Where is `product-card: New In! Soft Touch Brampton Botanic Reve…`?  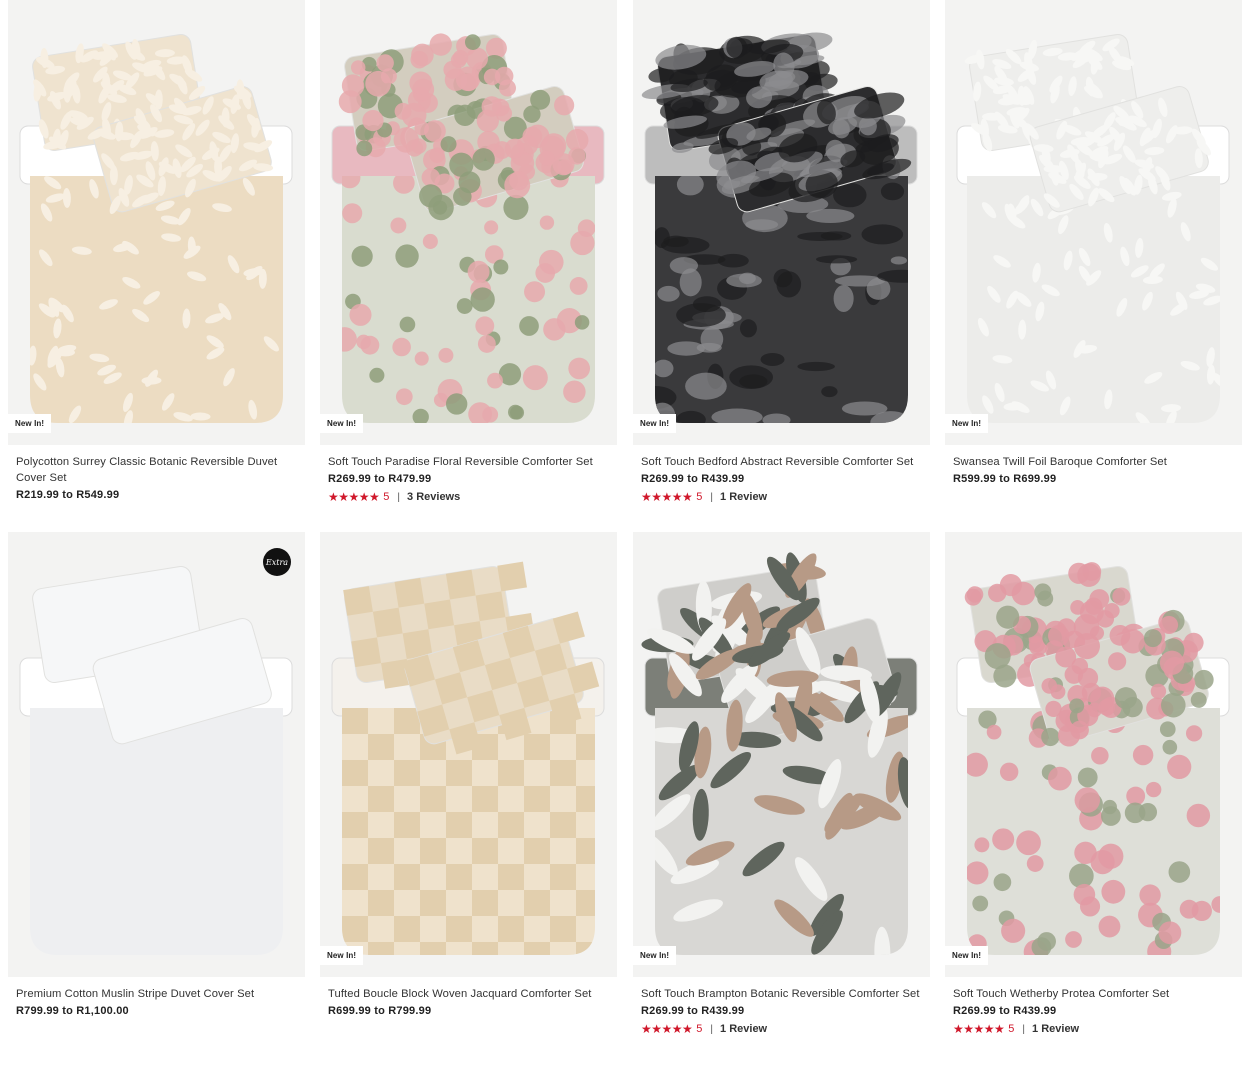
product-card: New In! Soft Touch Brampton Botanic Reve… is located at coordinates (781, 784).